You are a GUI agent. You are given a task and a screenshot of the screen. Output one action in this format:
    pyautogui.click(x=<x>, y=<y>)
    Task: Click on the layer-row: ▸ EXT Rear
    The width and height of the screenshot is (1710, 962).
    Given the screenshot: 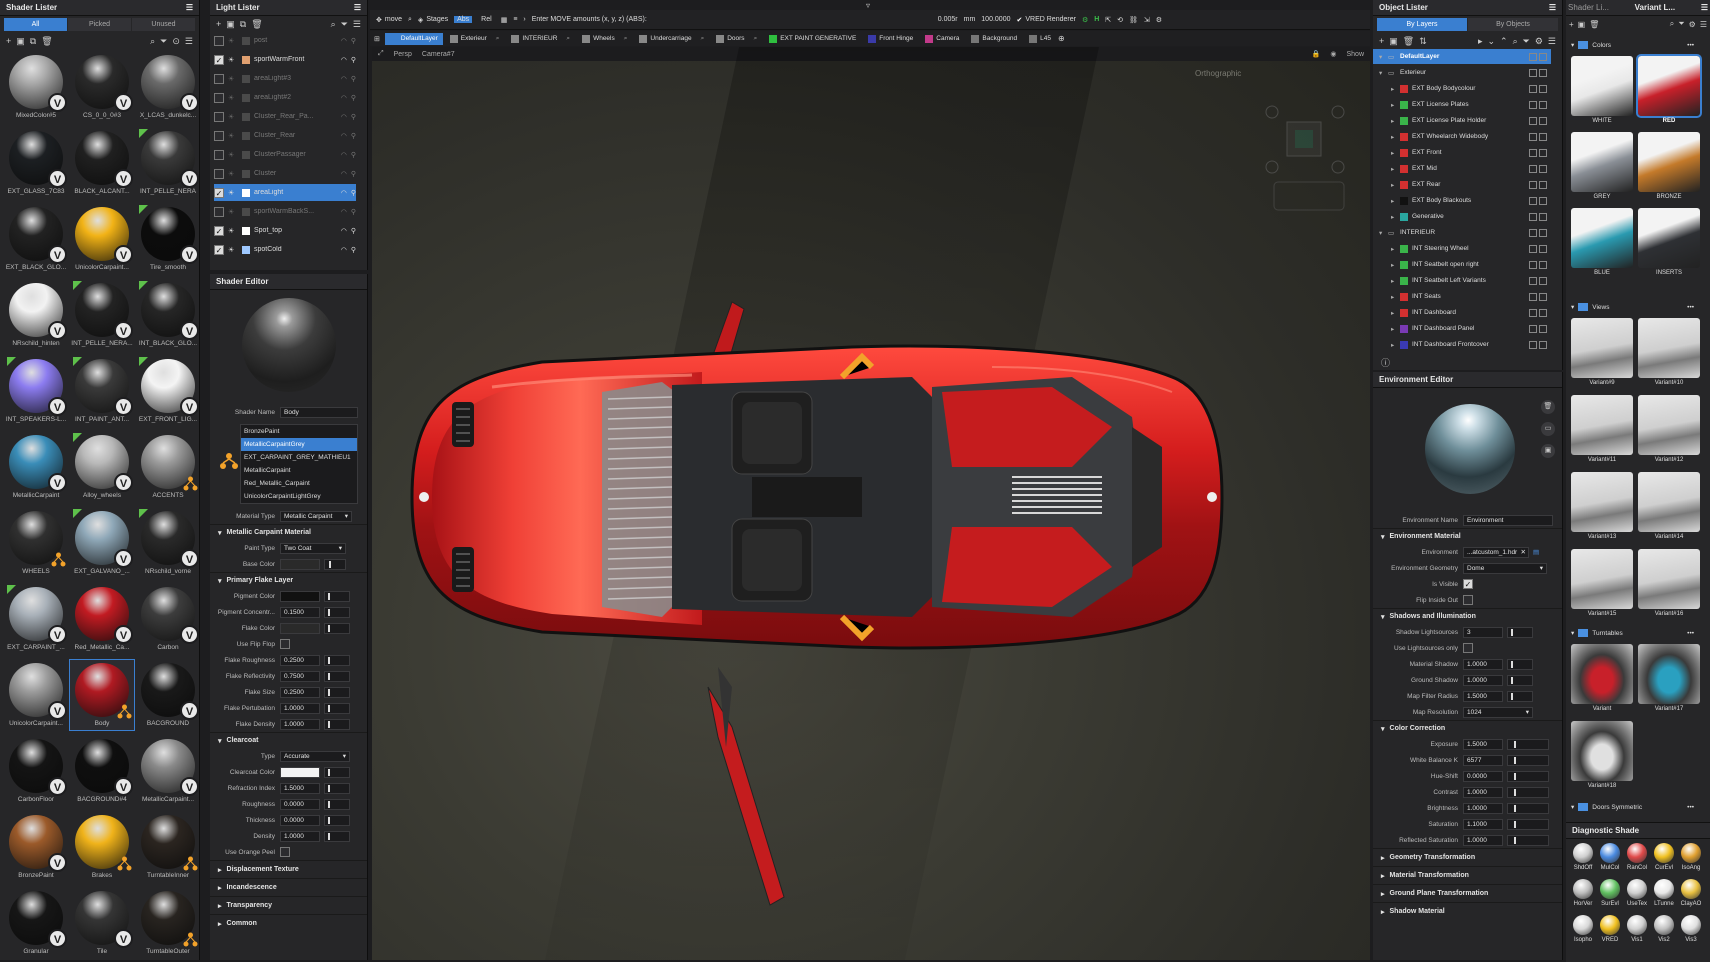 What is the action you would take?
    pyautogui.click(x=1462, y=184)
    